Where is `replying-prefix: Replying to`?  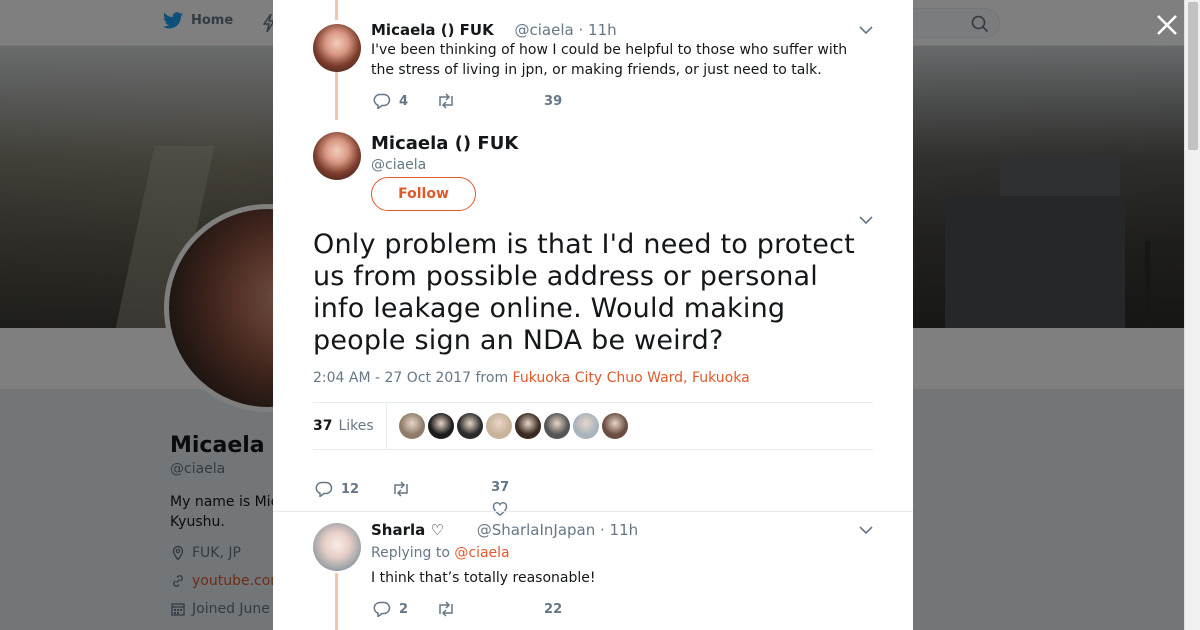 replying-prefix: Replying to is located at coordinates (410, 553).